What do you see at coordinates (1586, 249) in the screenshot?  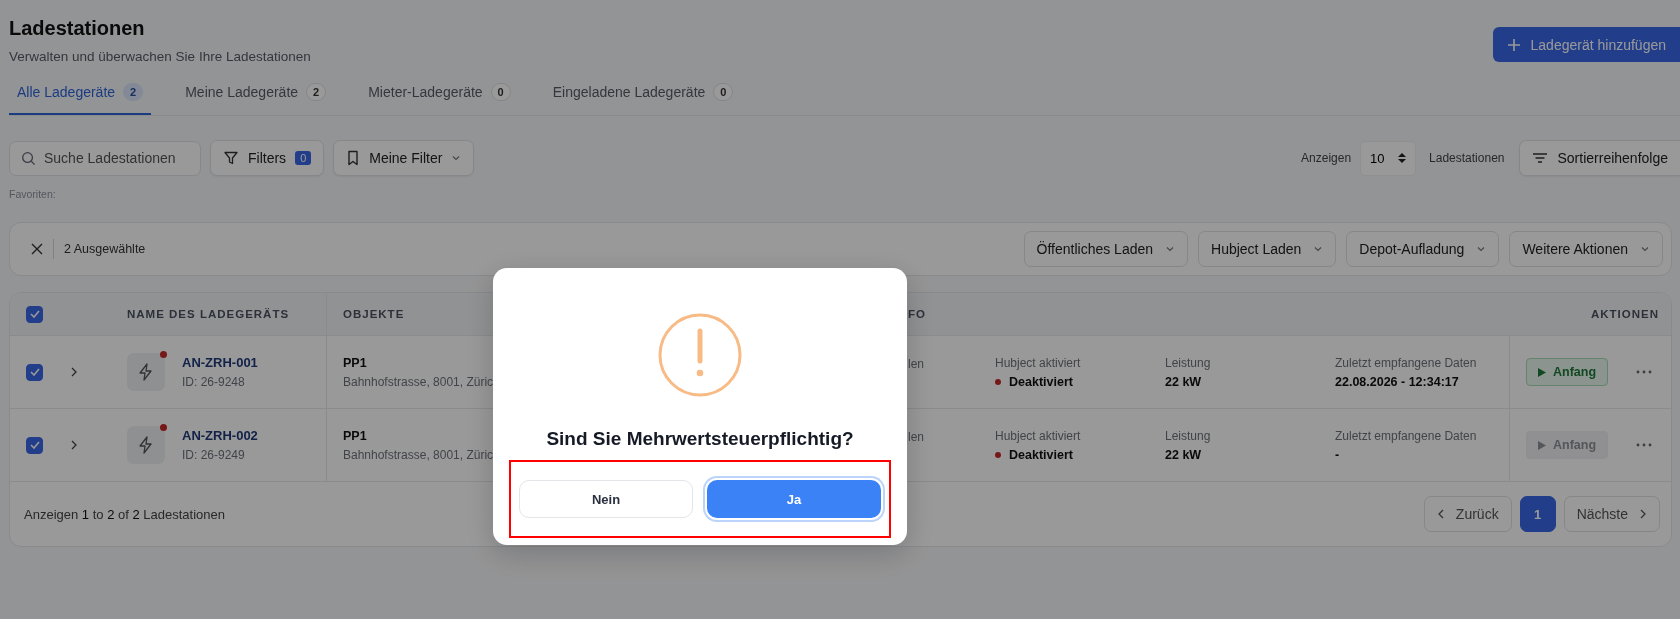 I see `action-dropdown: Weitere Aktionen` at bounding box center [1586, 249].